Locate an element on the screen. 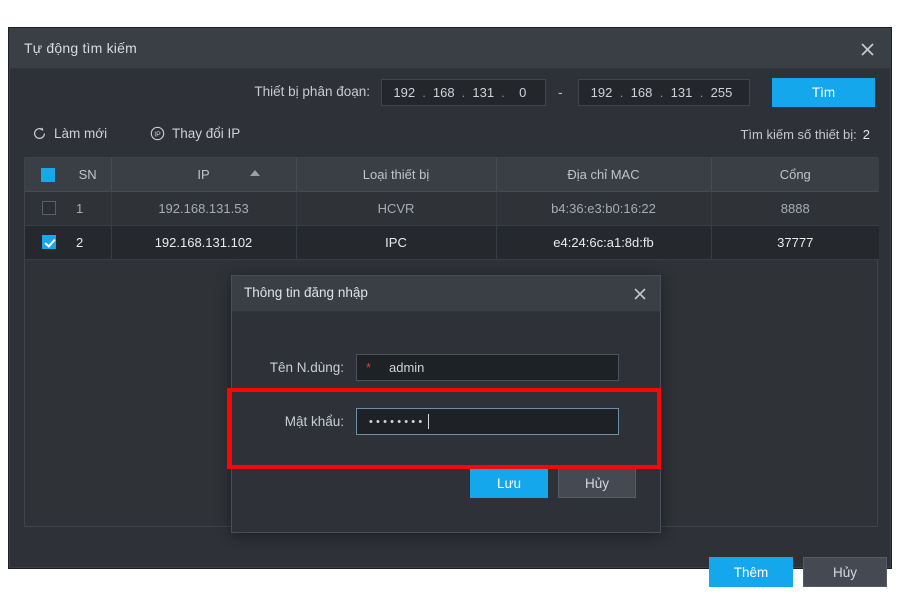 This screenshot has height=600, width=900. dialog-close-icon is located at coordinates (640, 294).